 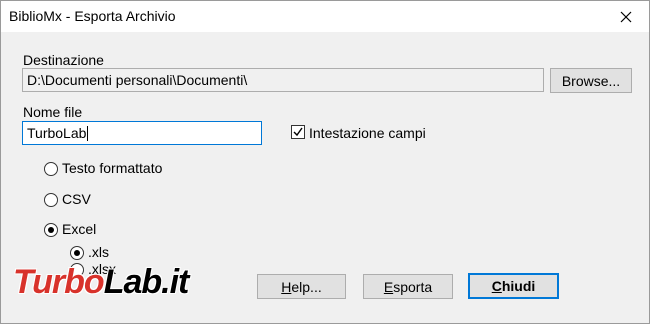 I want to click on radio-excel-label: Excel, so click(x=79, y=229).